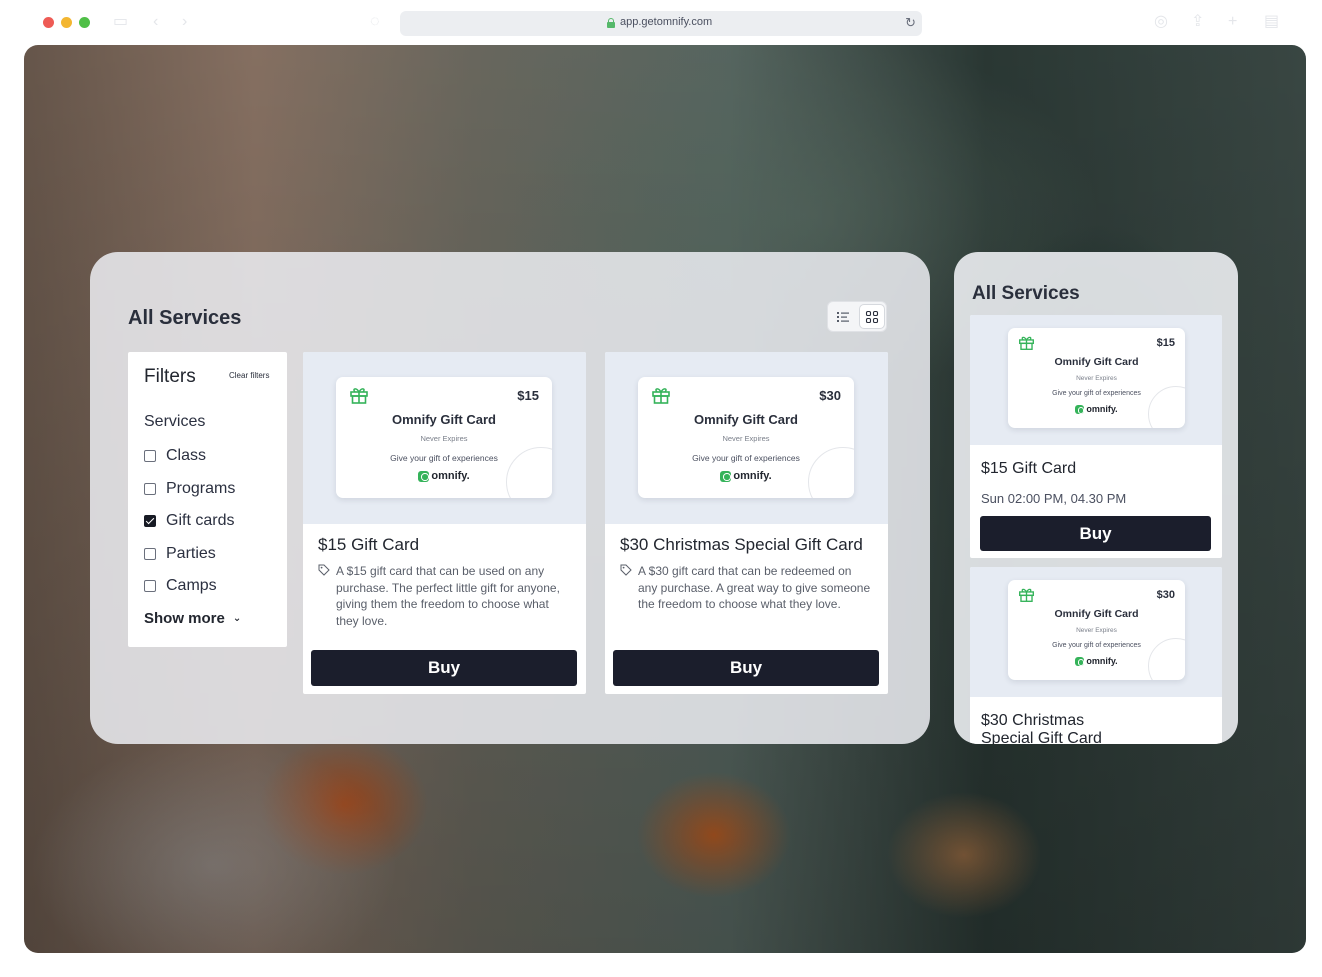 The width and height of the screenshot is (1322, 977). I want to click on shield-icon: ◌, so click(375, 22).